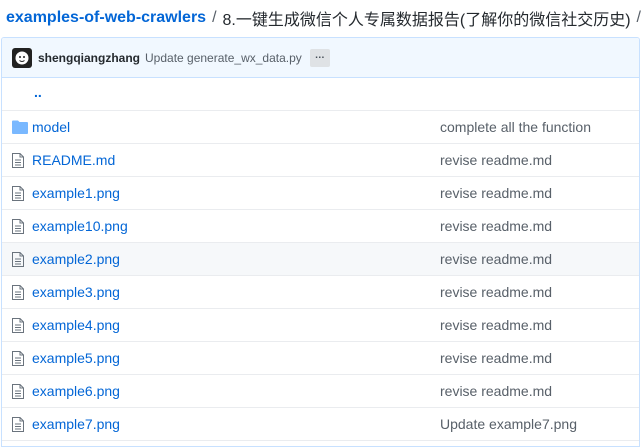 This screenshot has height=447, width=641. I want to click on file-name-link: example6.png, so click(76, 391).